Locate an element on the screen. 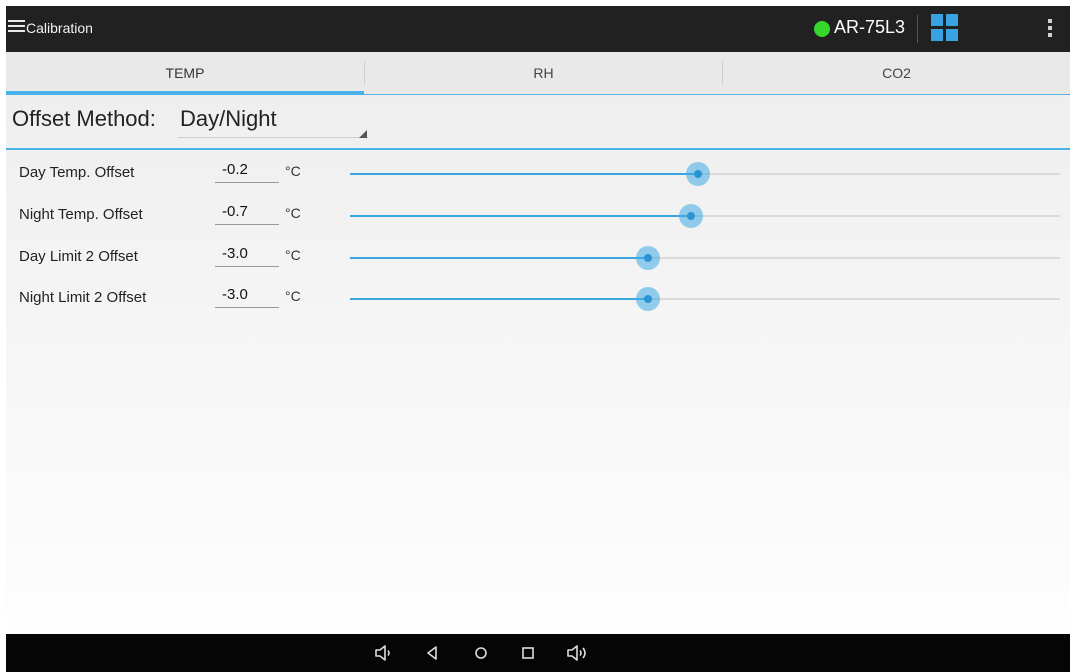 Image resolution: width=1070 pixels, height=672 pixels. day-temp-offset-row: Day Temp. Offset -0.2 °C is located at coordinates (538, 172).